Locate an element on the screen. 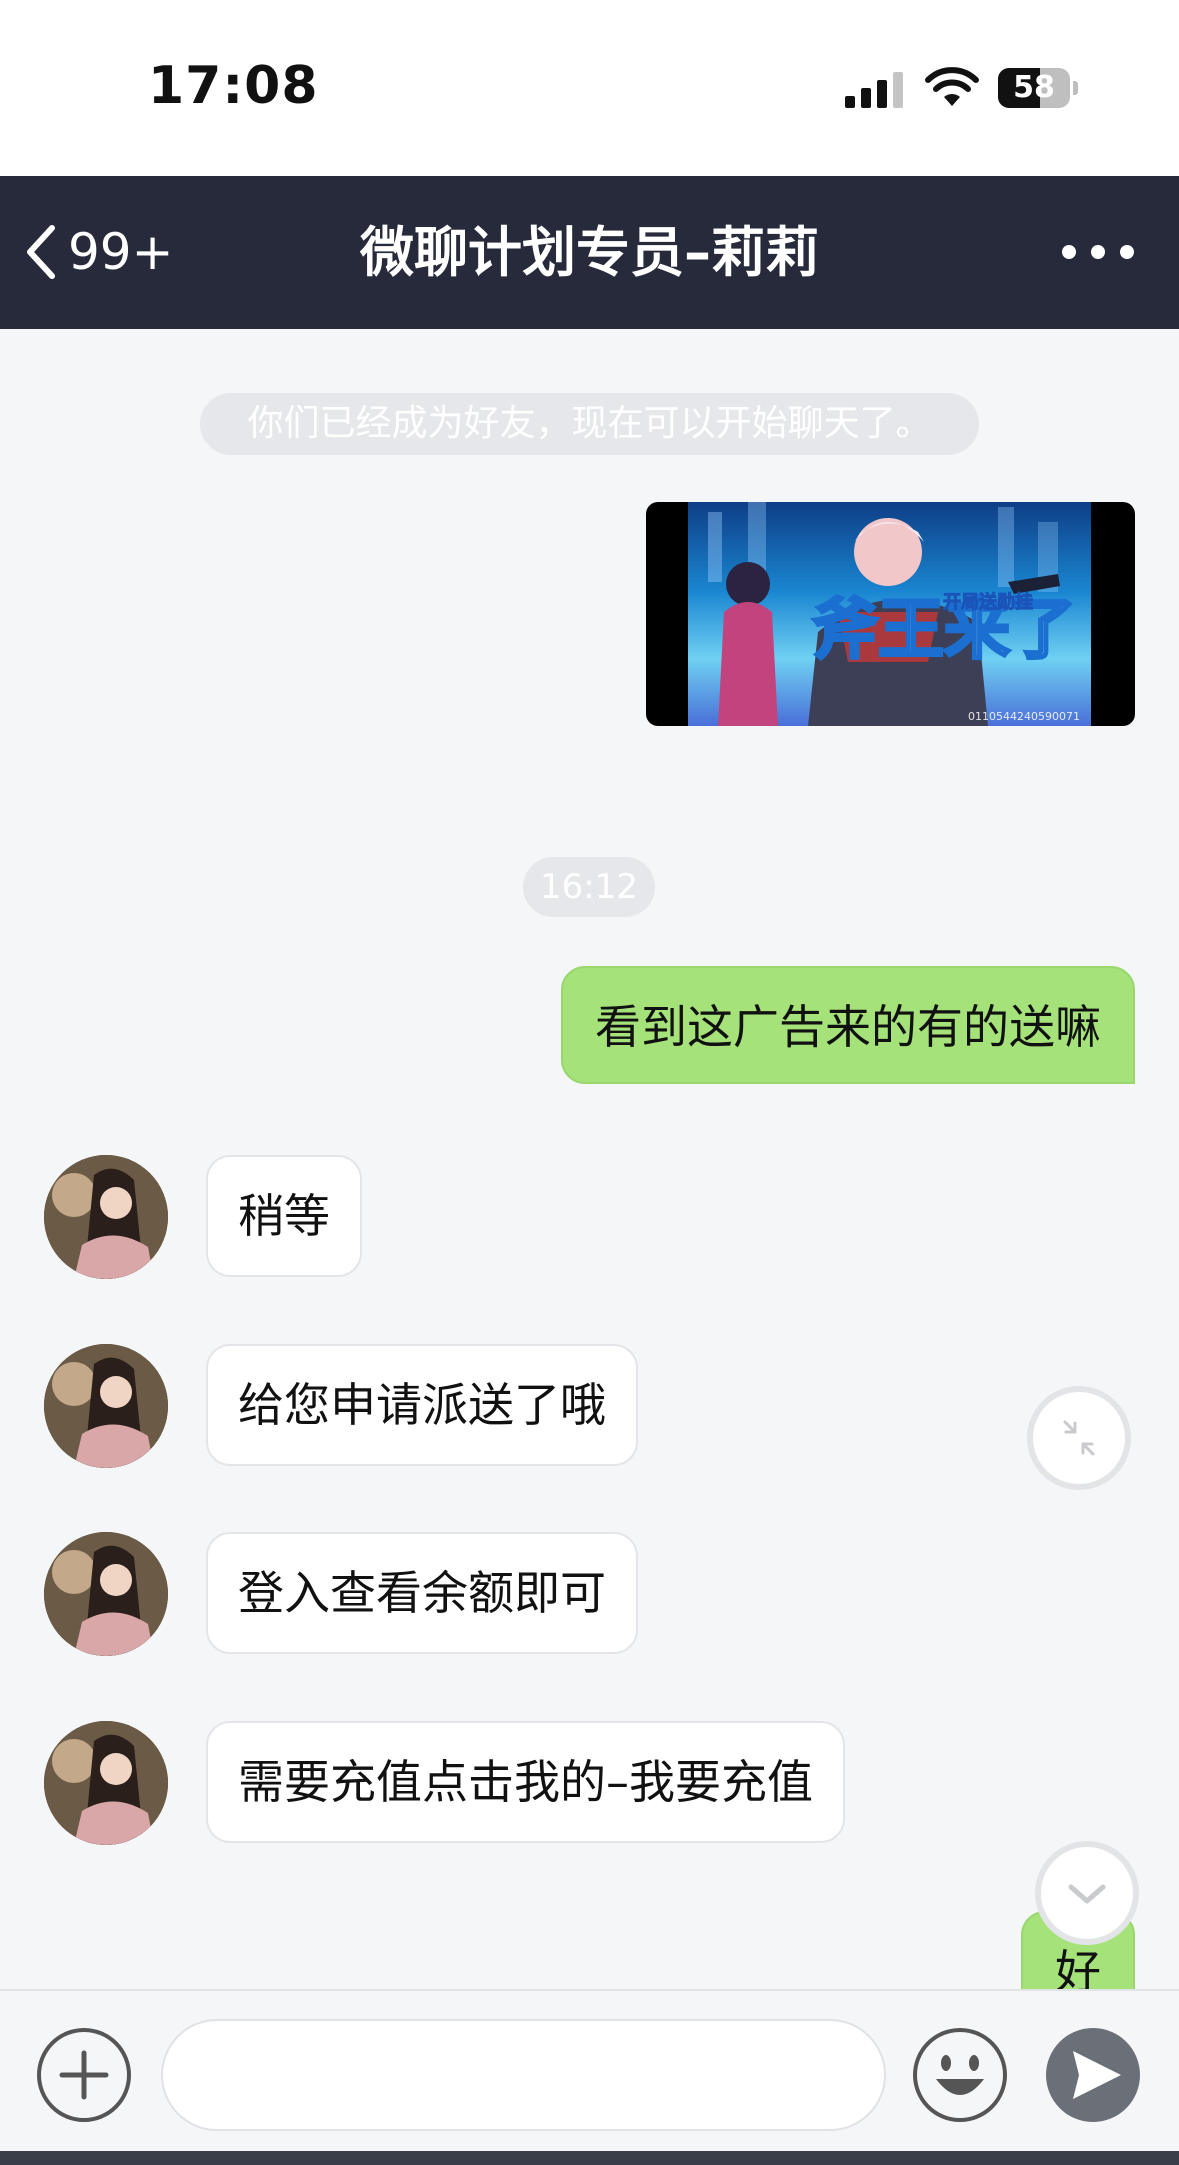  incoming-message: 登入查看余额即可 is located at coordinates (422, 1593).